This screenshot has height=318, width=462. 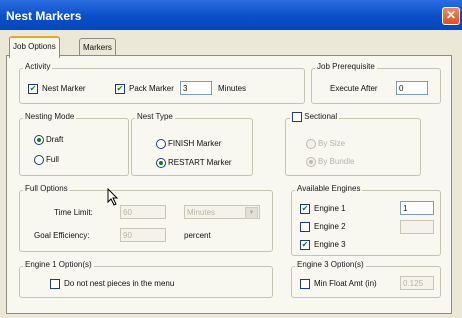 I want to click on draft-label: Draft, so click(x=55, y=139).